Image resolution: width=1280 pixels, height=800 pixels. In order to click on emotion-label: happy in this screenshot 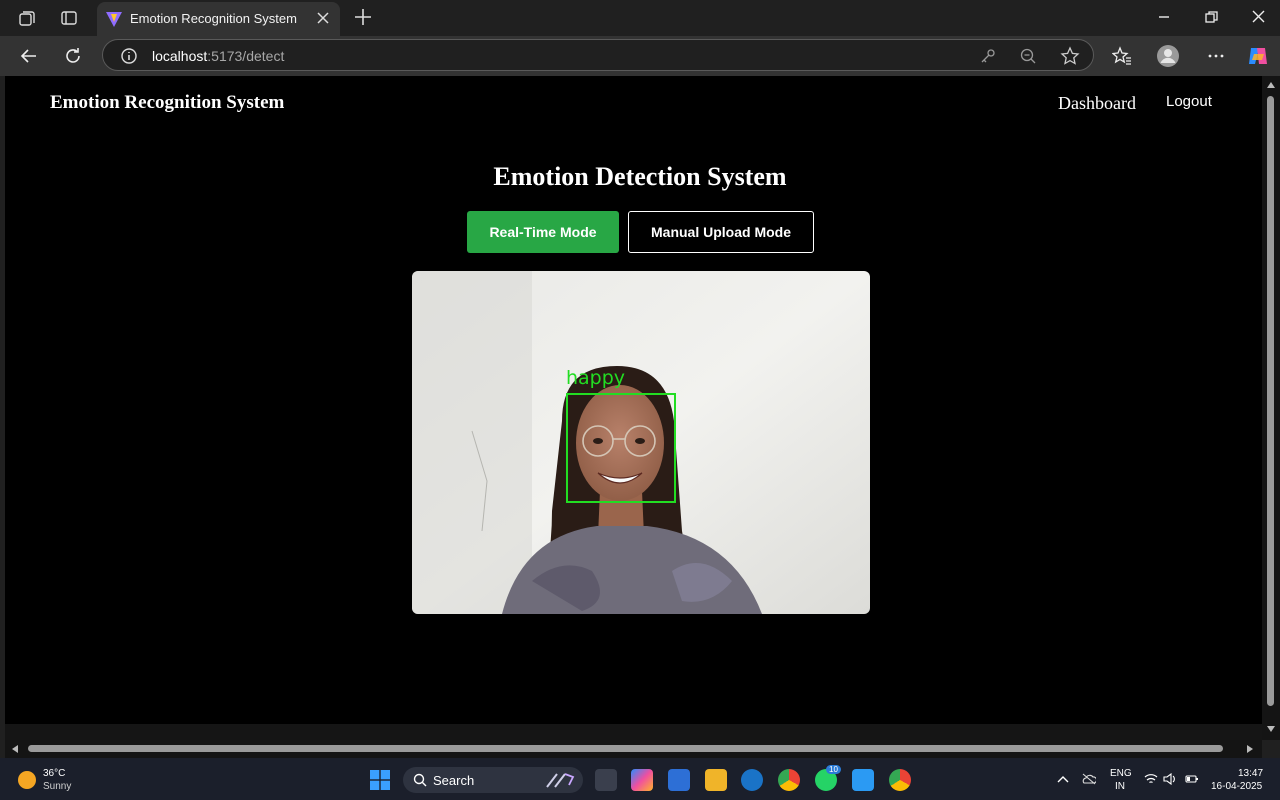, I will do `click(596, 378)`.